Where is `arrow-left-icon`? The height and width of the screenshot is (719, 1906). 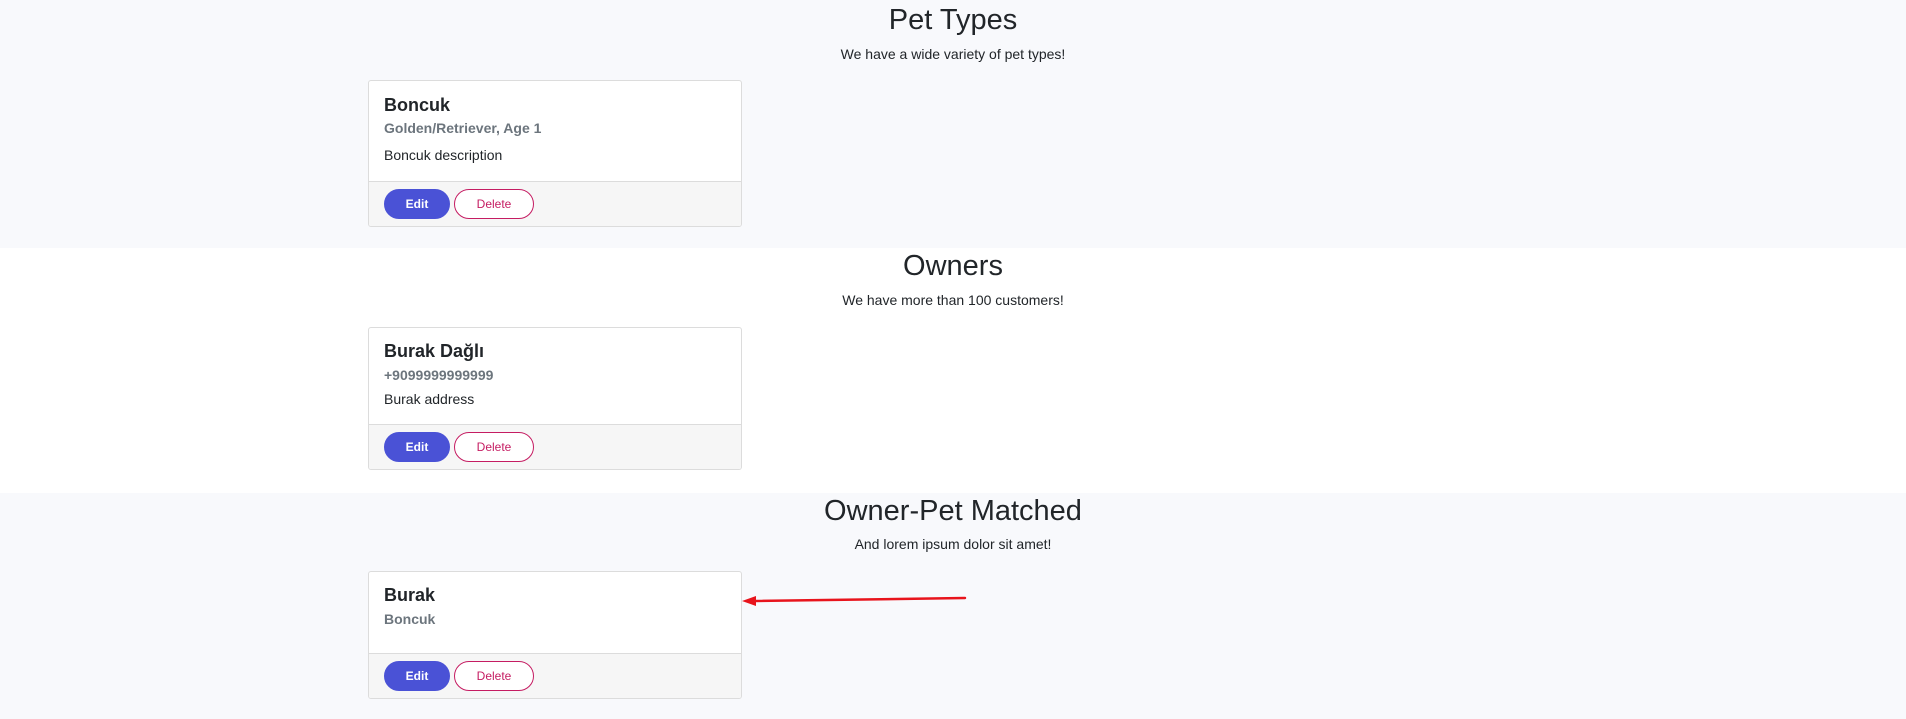 arrow-left-icon is located at coordinates (854, 601).